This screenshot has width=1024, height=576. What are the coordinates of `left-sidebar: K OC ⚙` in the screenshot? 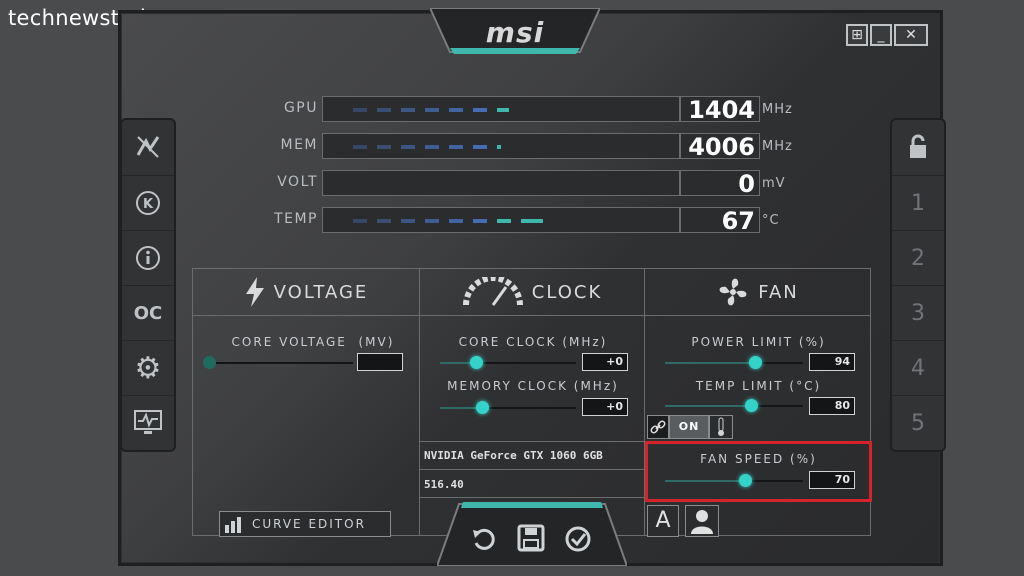 It's located at (148, 285).